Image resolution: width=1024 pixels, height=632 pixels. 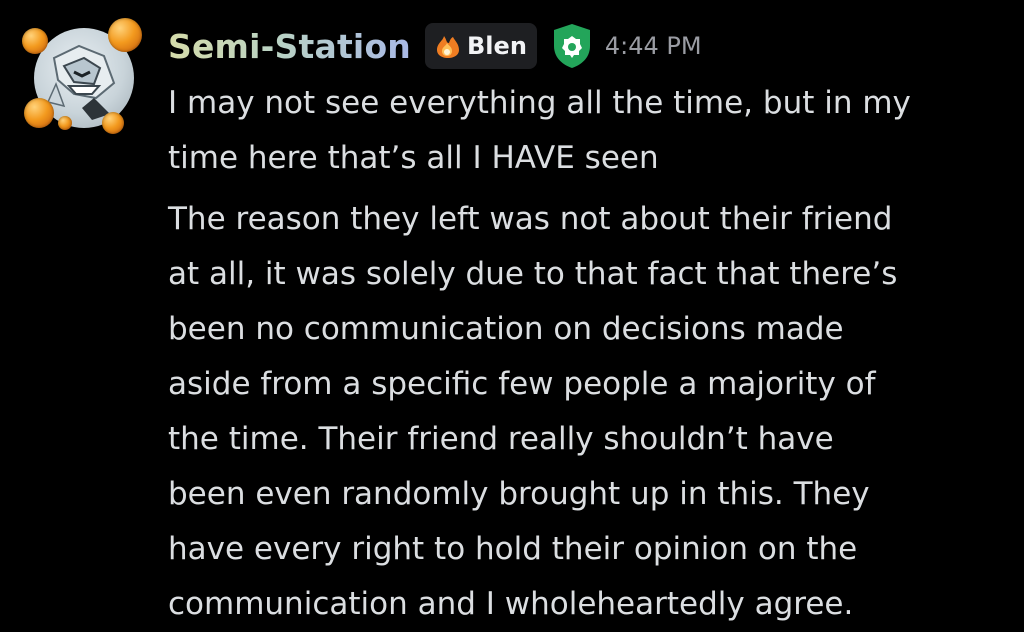 I want to click on username: Semi-Station, so click(x=289, y=46).